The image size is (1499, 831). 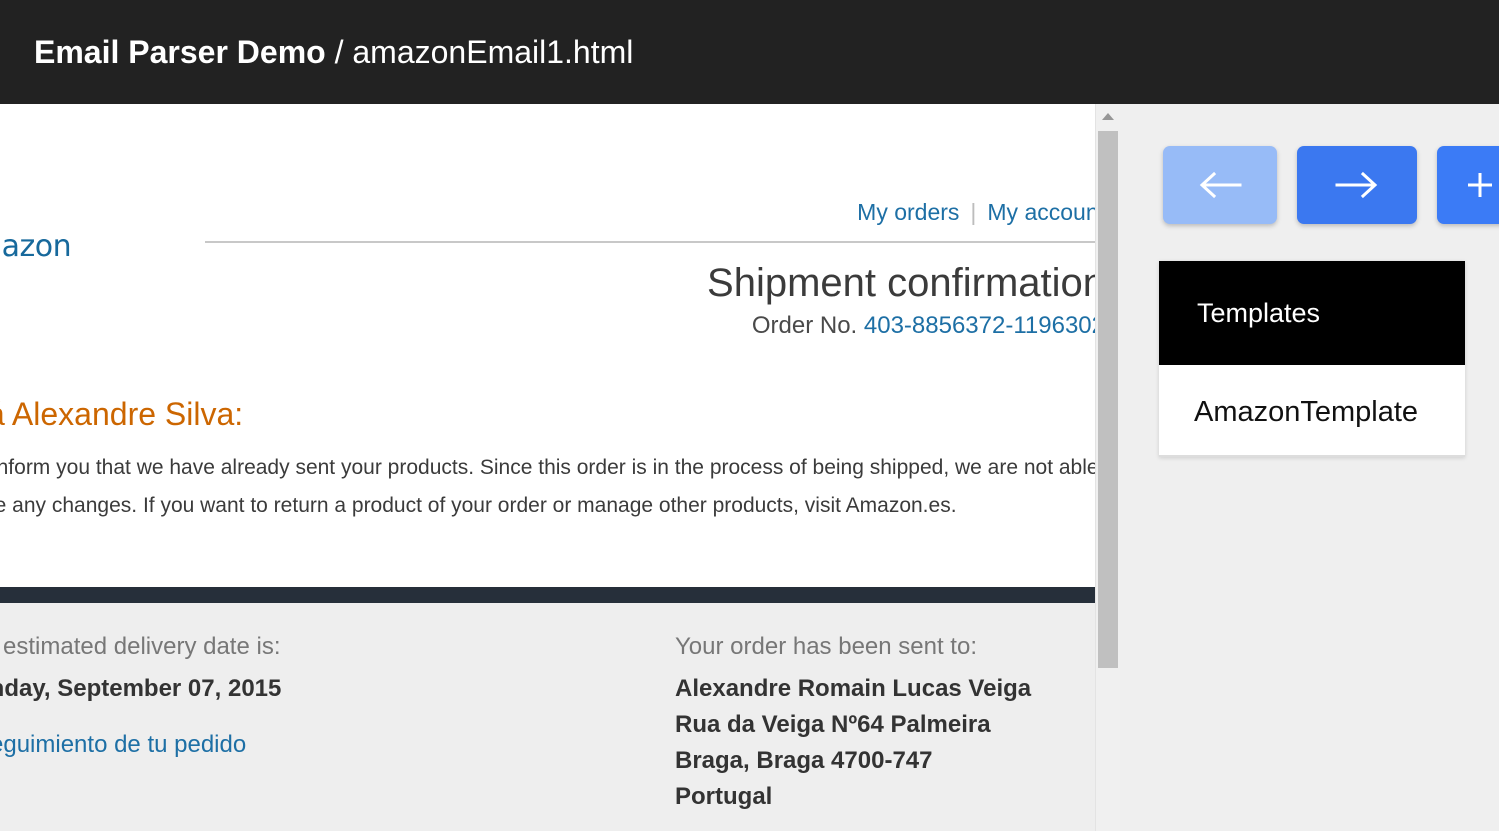 What do you see at coordinates (833, 724) in the screenshot?
I see `address-line: Rua da Veiga Nº64 Palmeira` at bounding box center [833, 724].